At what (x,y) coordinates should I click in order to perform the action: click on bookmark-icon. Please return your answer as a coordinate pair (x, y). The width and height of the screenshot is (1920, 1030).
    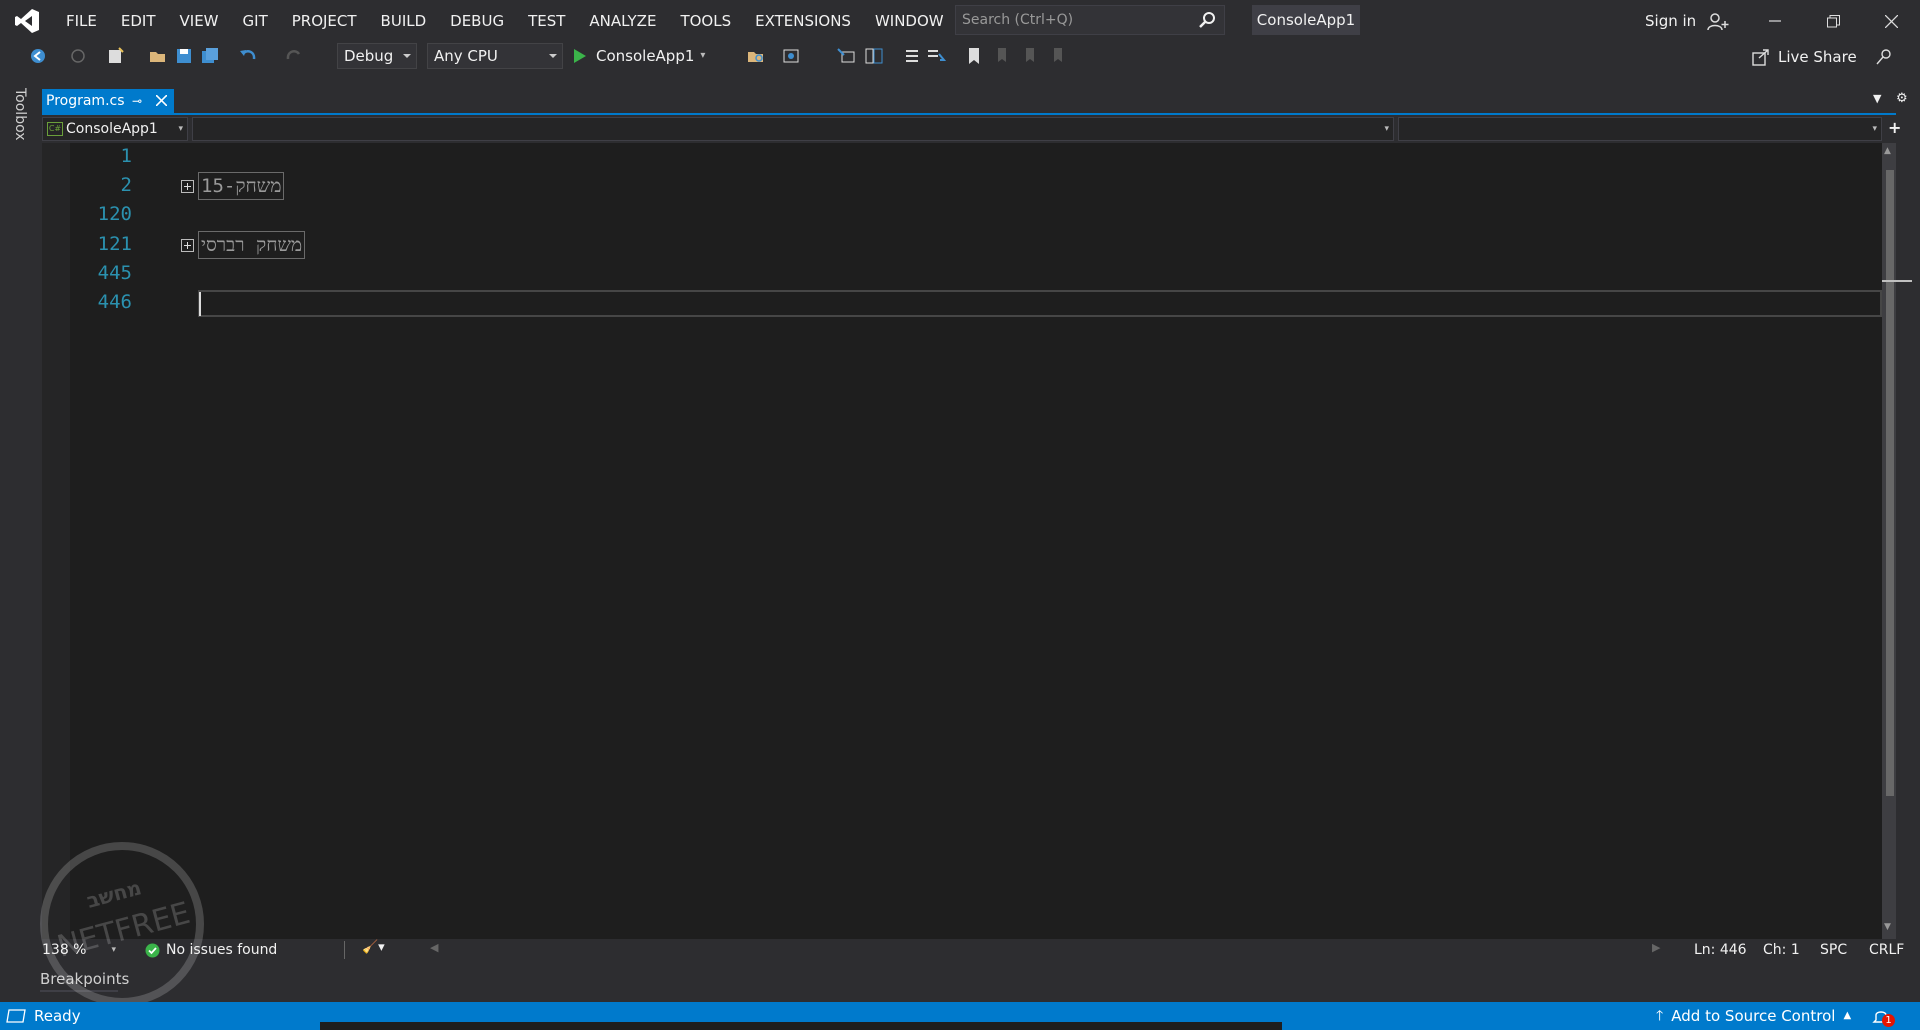
    Looking at the image, I should click on (974, 56).